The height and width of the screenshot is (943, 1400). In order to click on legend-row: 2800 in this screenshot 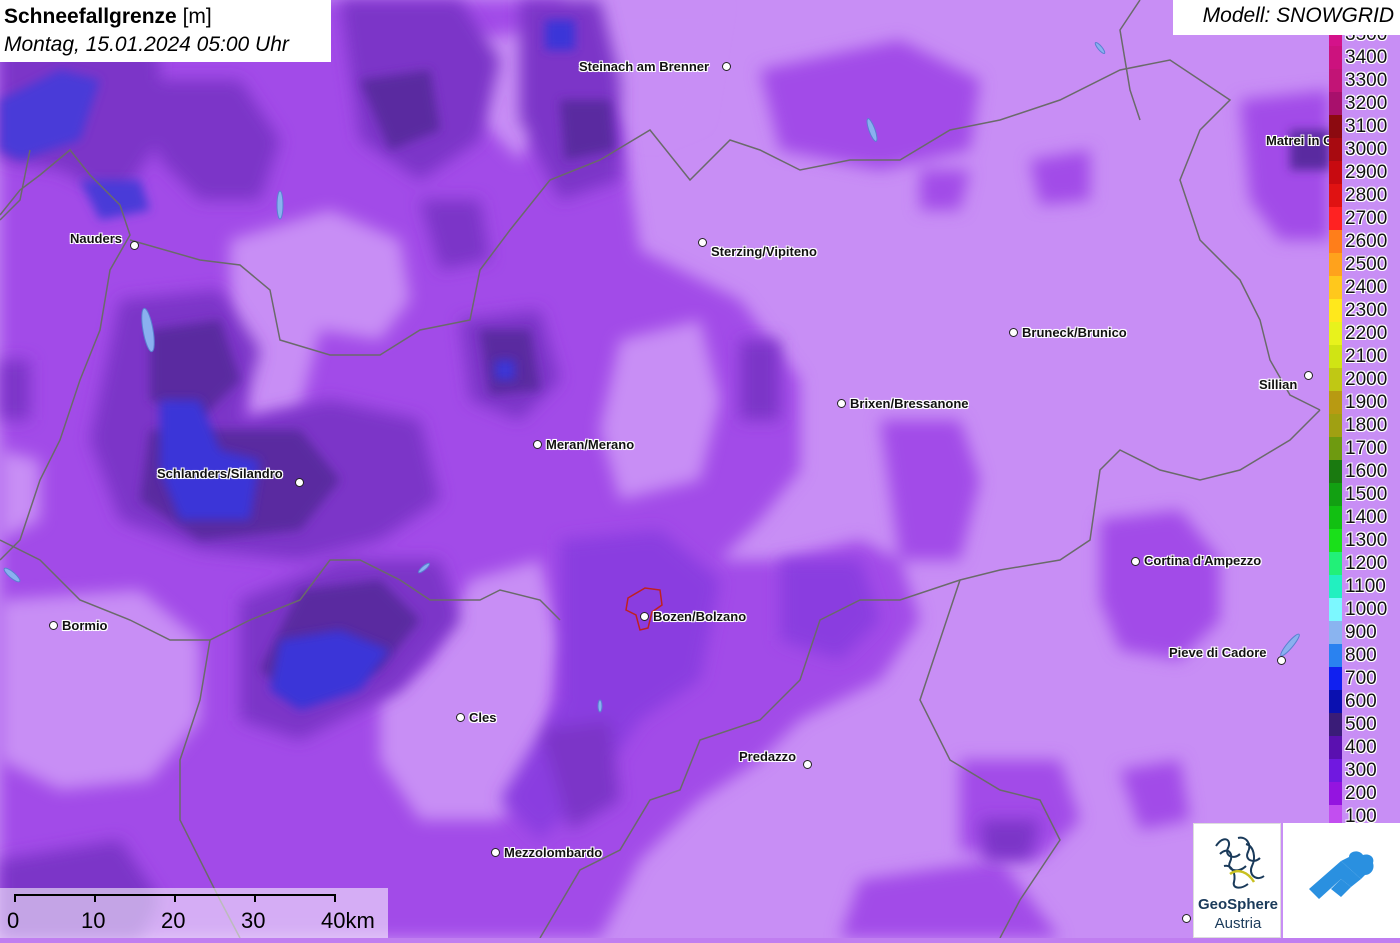, I will do `click(1364, 195)`.